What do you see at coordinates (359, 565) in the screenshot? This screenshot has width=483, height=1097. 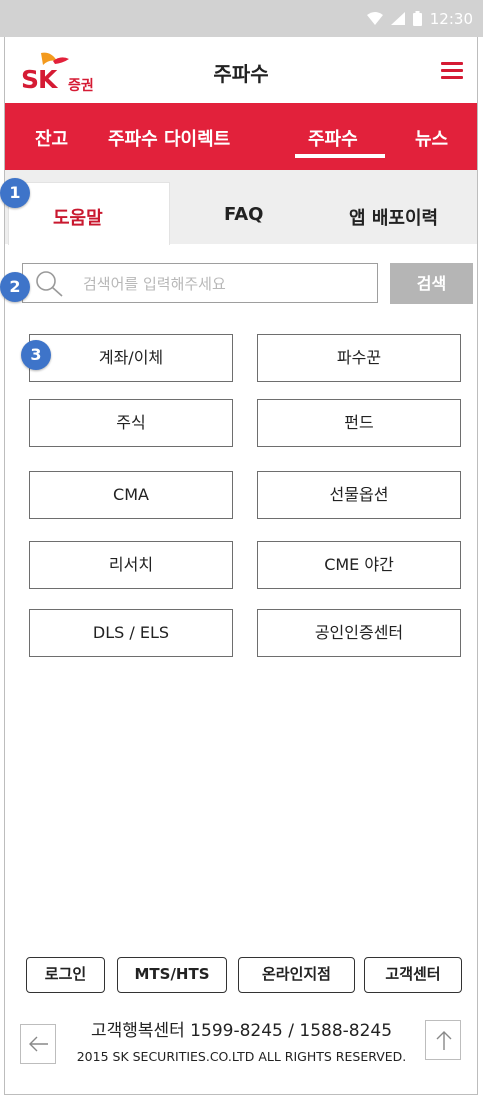 I see `category-cme-night: CME 야간` at bounding box center [359, 565].